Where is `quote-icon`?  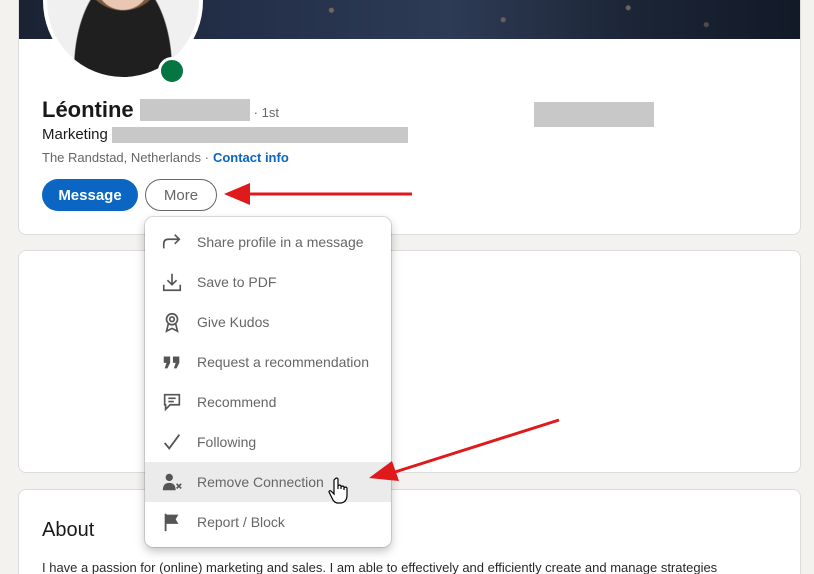
quote-icon is located at coordinates (172, 362).